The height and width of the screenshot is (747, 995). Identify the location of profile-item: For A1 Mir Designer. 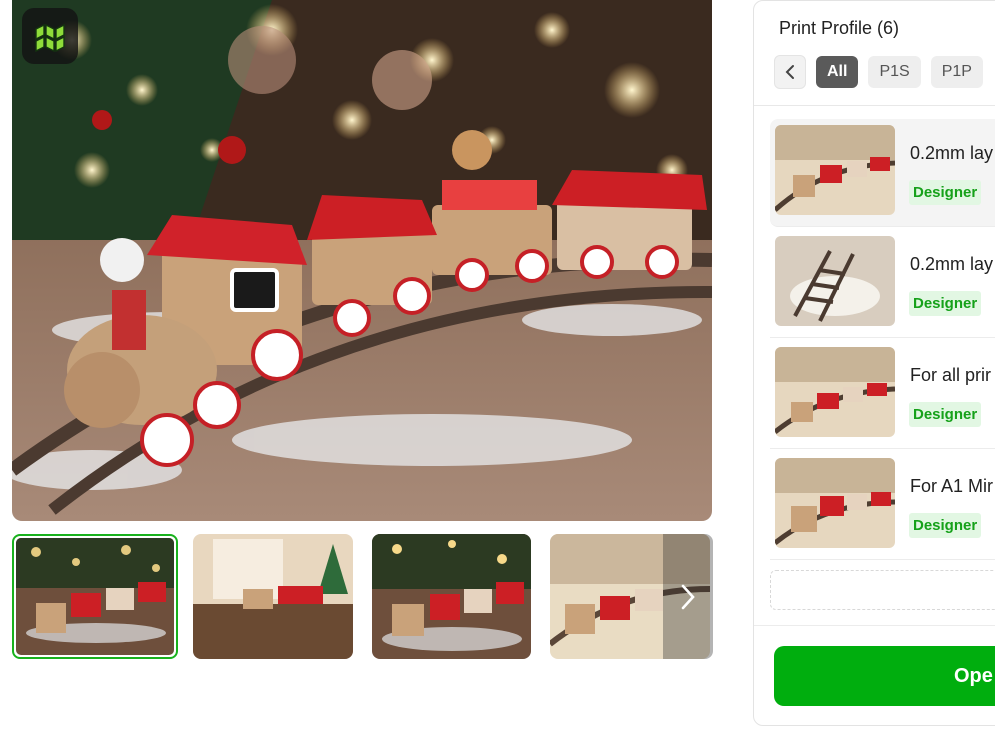
(882, 506).